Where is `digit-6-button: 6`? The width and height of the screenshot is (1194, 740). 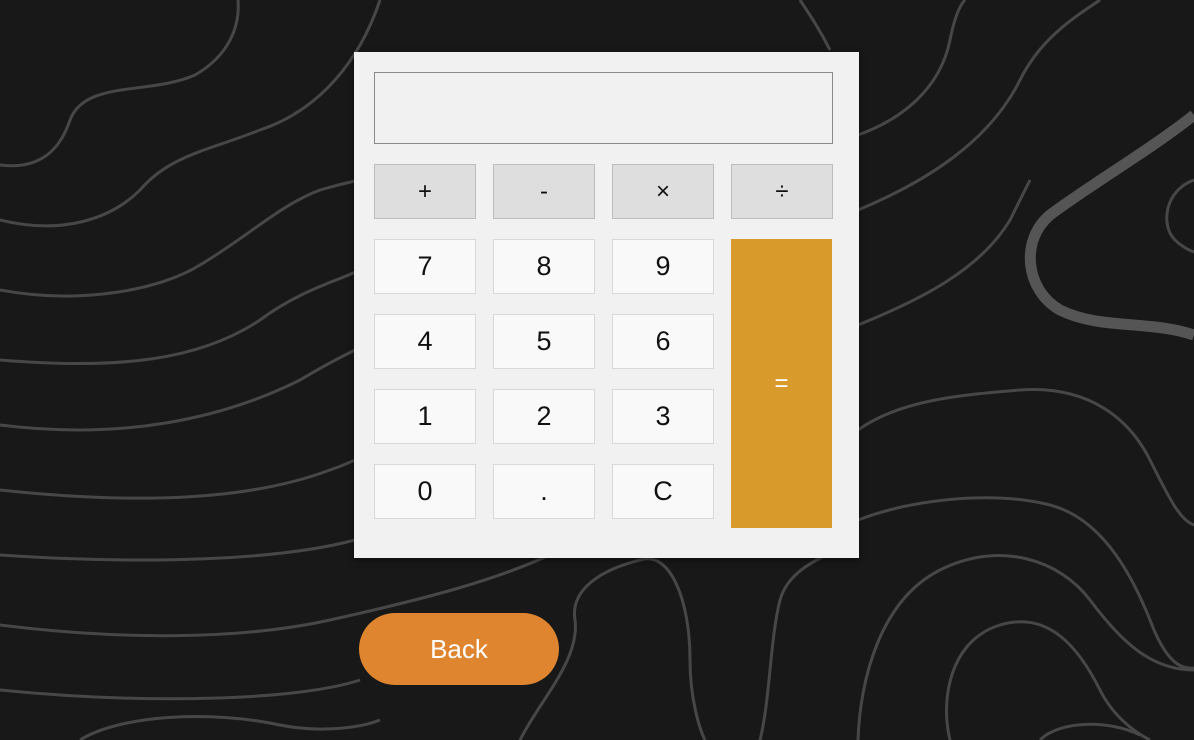 digit-6-button: 6 is located at coordinates (663, 341).